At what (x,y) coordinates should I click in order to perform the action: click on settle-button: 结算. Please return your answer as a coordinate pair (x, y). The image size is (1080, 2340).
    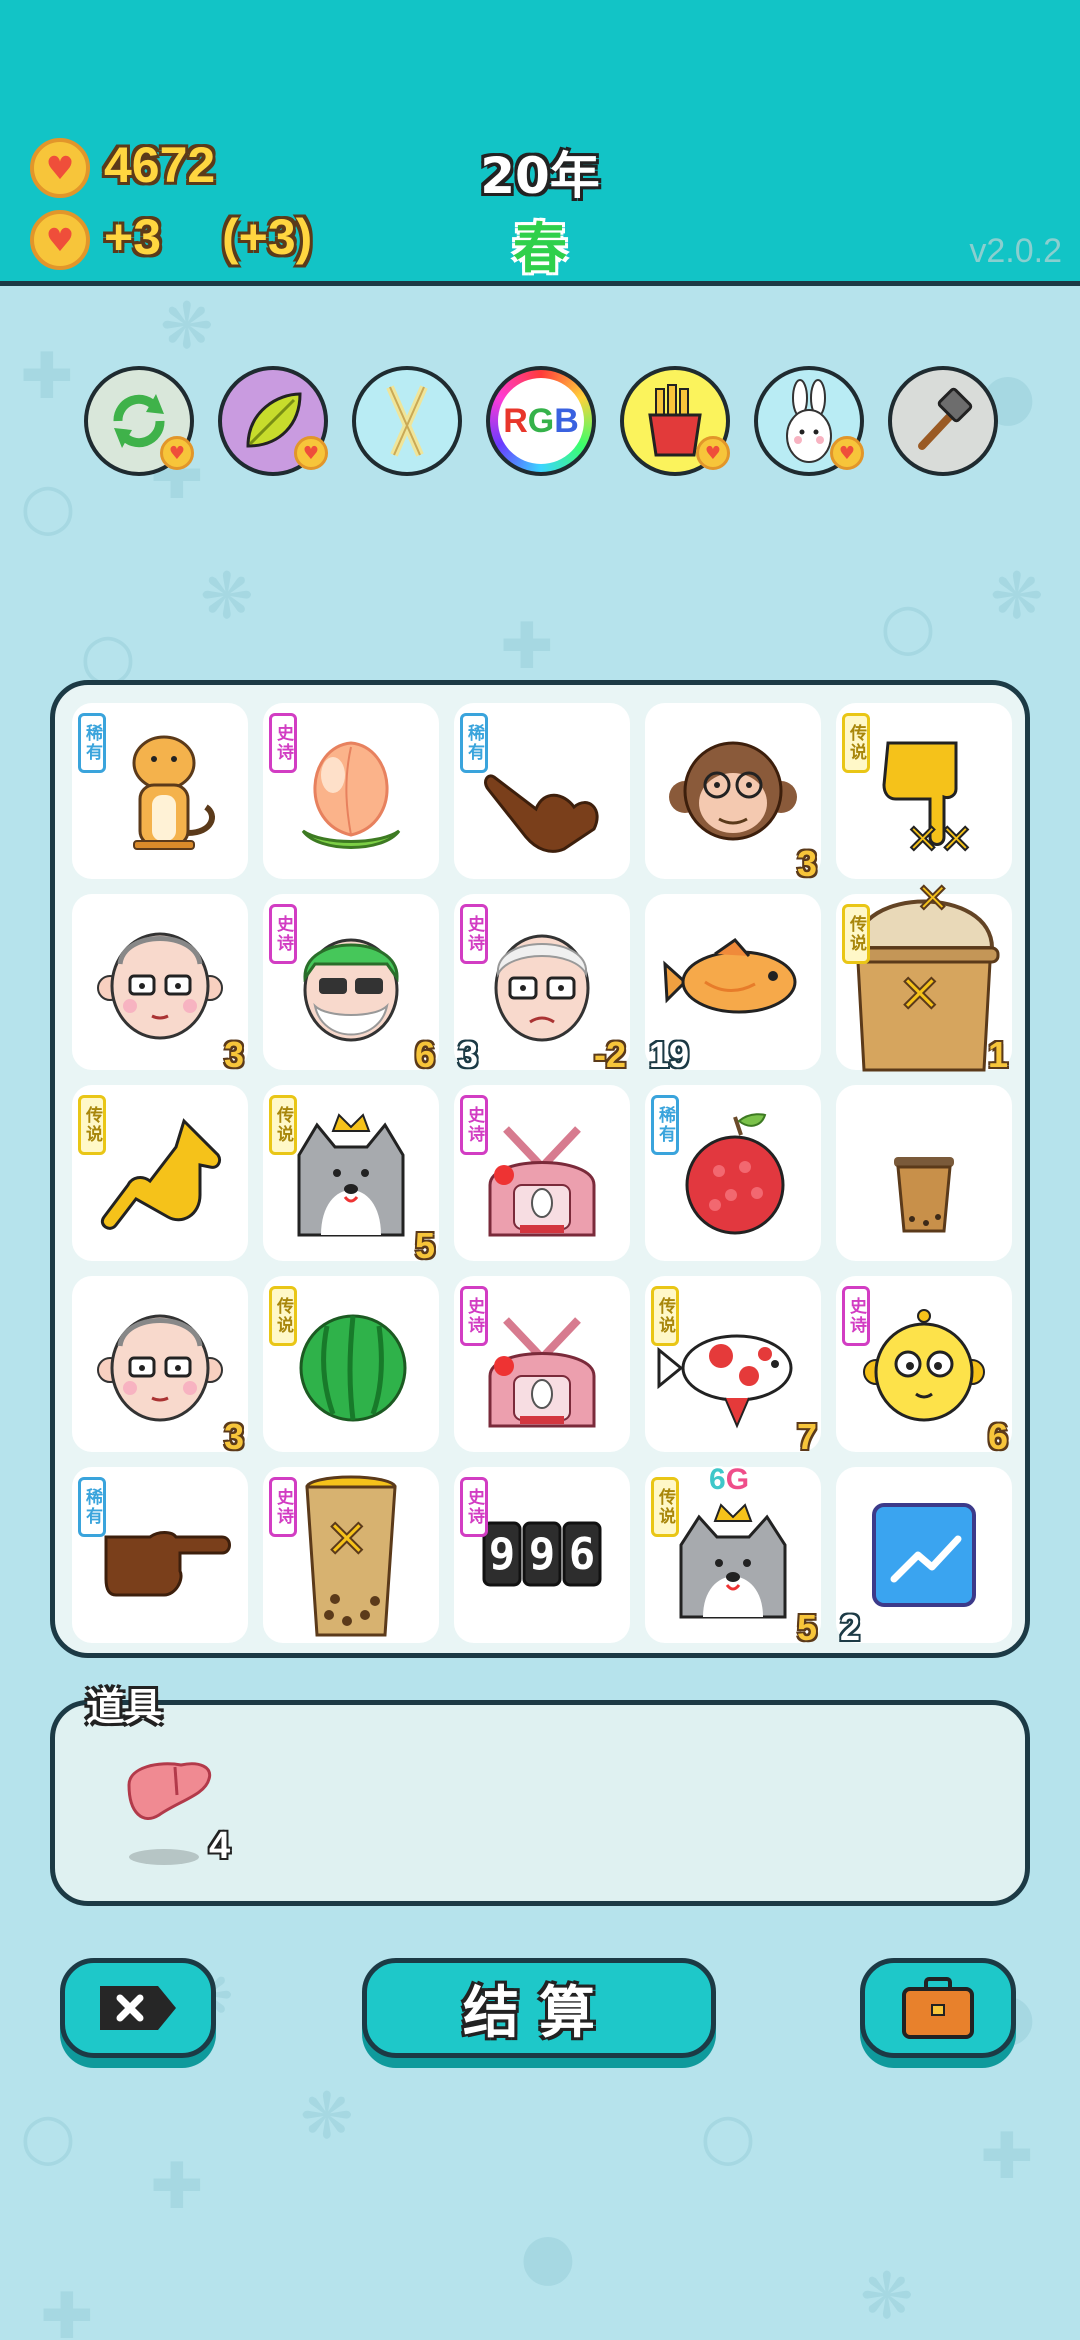
    Looking at the image, I should click on (539, 2008).